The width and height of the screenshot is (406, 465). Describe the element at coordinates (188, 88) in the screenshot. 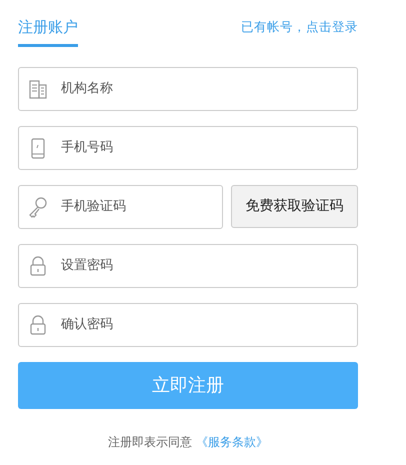

I see `input-field: 机构名称` at that location.